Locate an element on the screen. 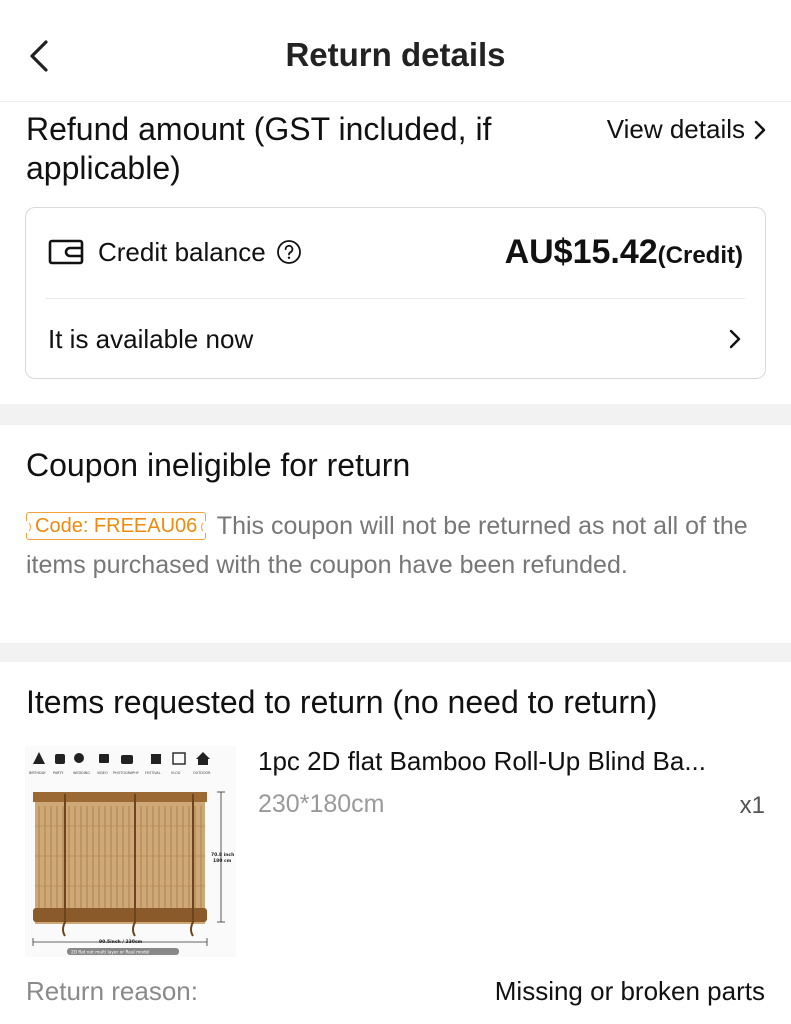  availability-text: It is available now is located at coordinates (151, 338).